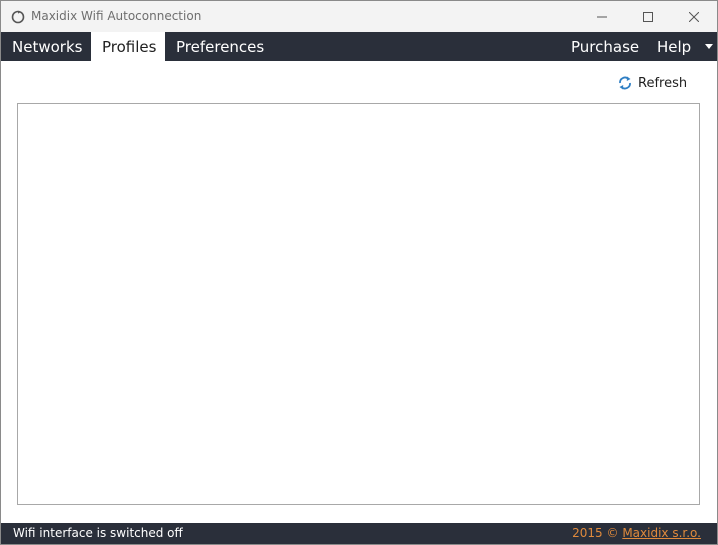 The height and width of the screenshot is (545, 718). I want to click on menu-dropdown-button, so click(709, 46).